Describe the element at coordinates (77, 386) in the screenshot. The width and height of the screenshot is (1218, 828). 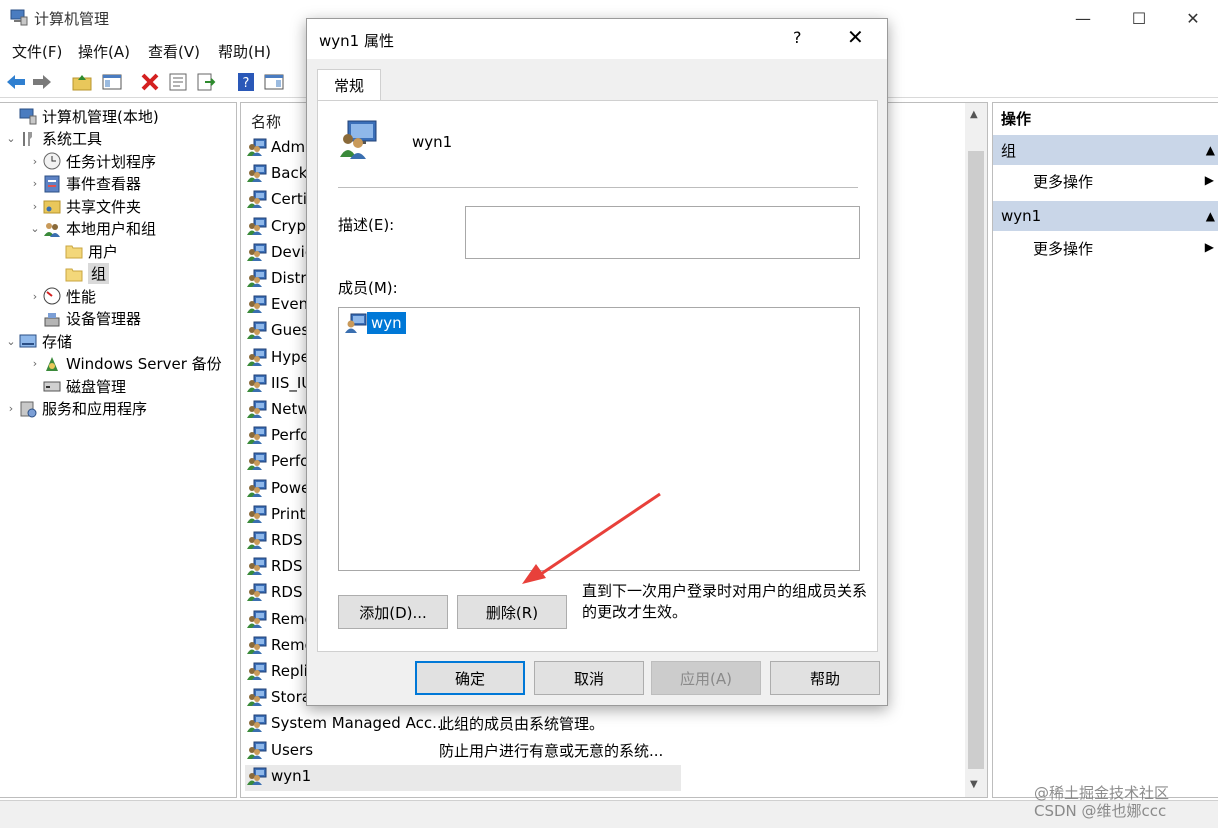
I see `tree-item: 磁盘管理` at that location.